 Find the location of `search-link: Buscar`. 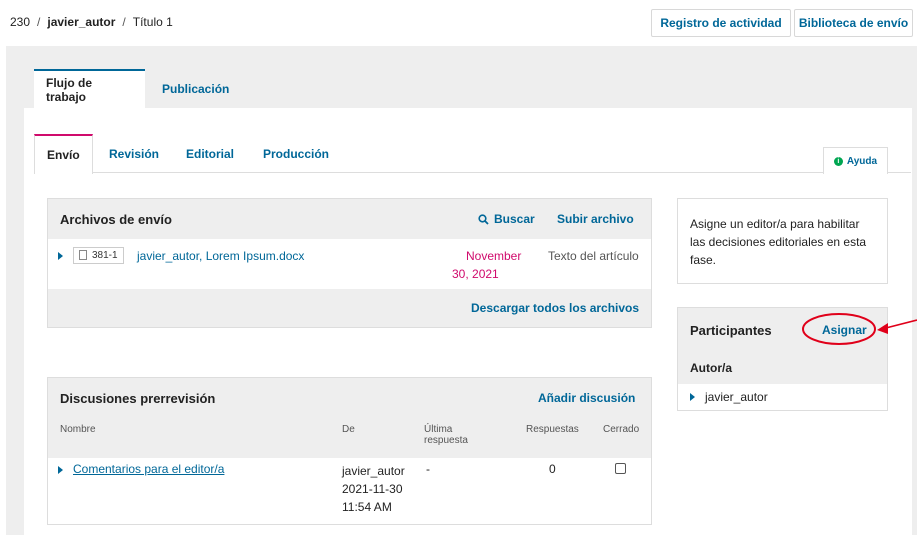

search-link: Buscar is located at coordinates (506, 219).